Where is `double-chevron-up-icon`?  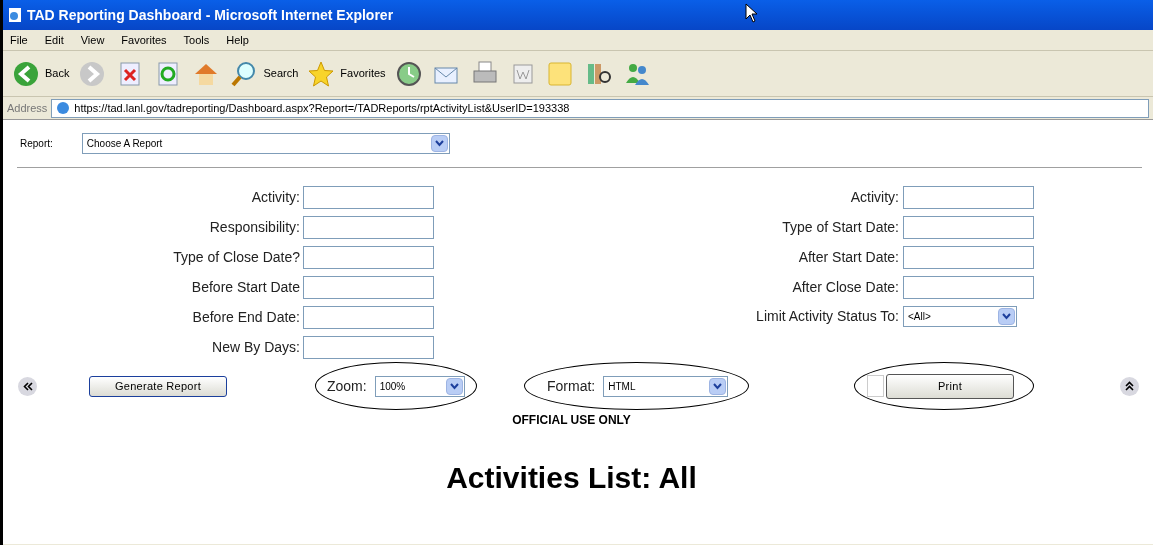 double-chevron-up-icon is located at coordinates (1129, 386).